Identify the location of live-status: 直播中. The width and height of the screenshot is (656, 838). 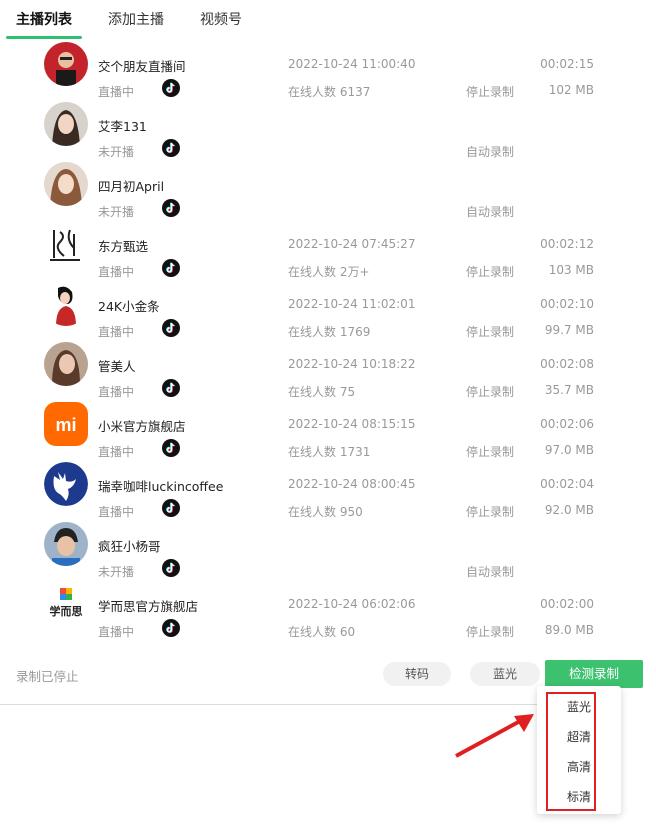
(116, 632).